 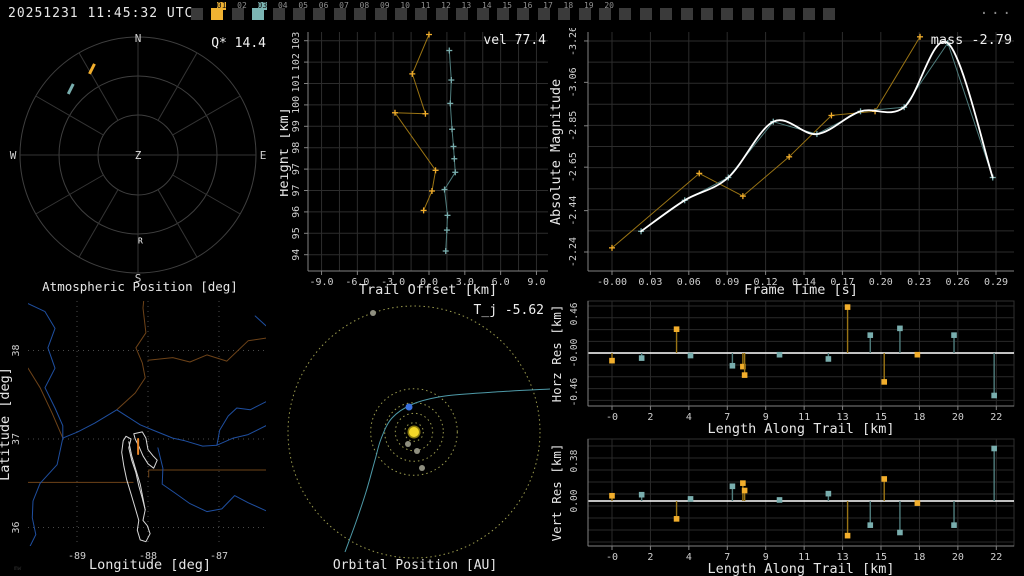 I want to click on frame-number: 01, so click(x=221, y=5).